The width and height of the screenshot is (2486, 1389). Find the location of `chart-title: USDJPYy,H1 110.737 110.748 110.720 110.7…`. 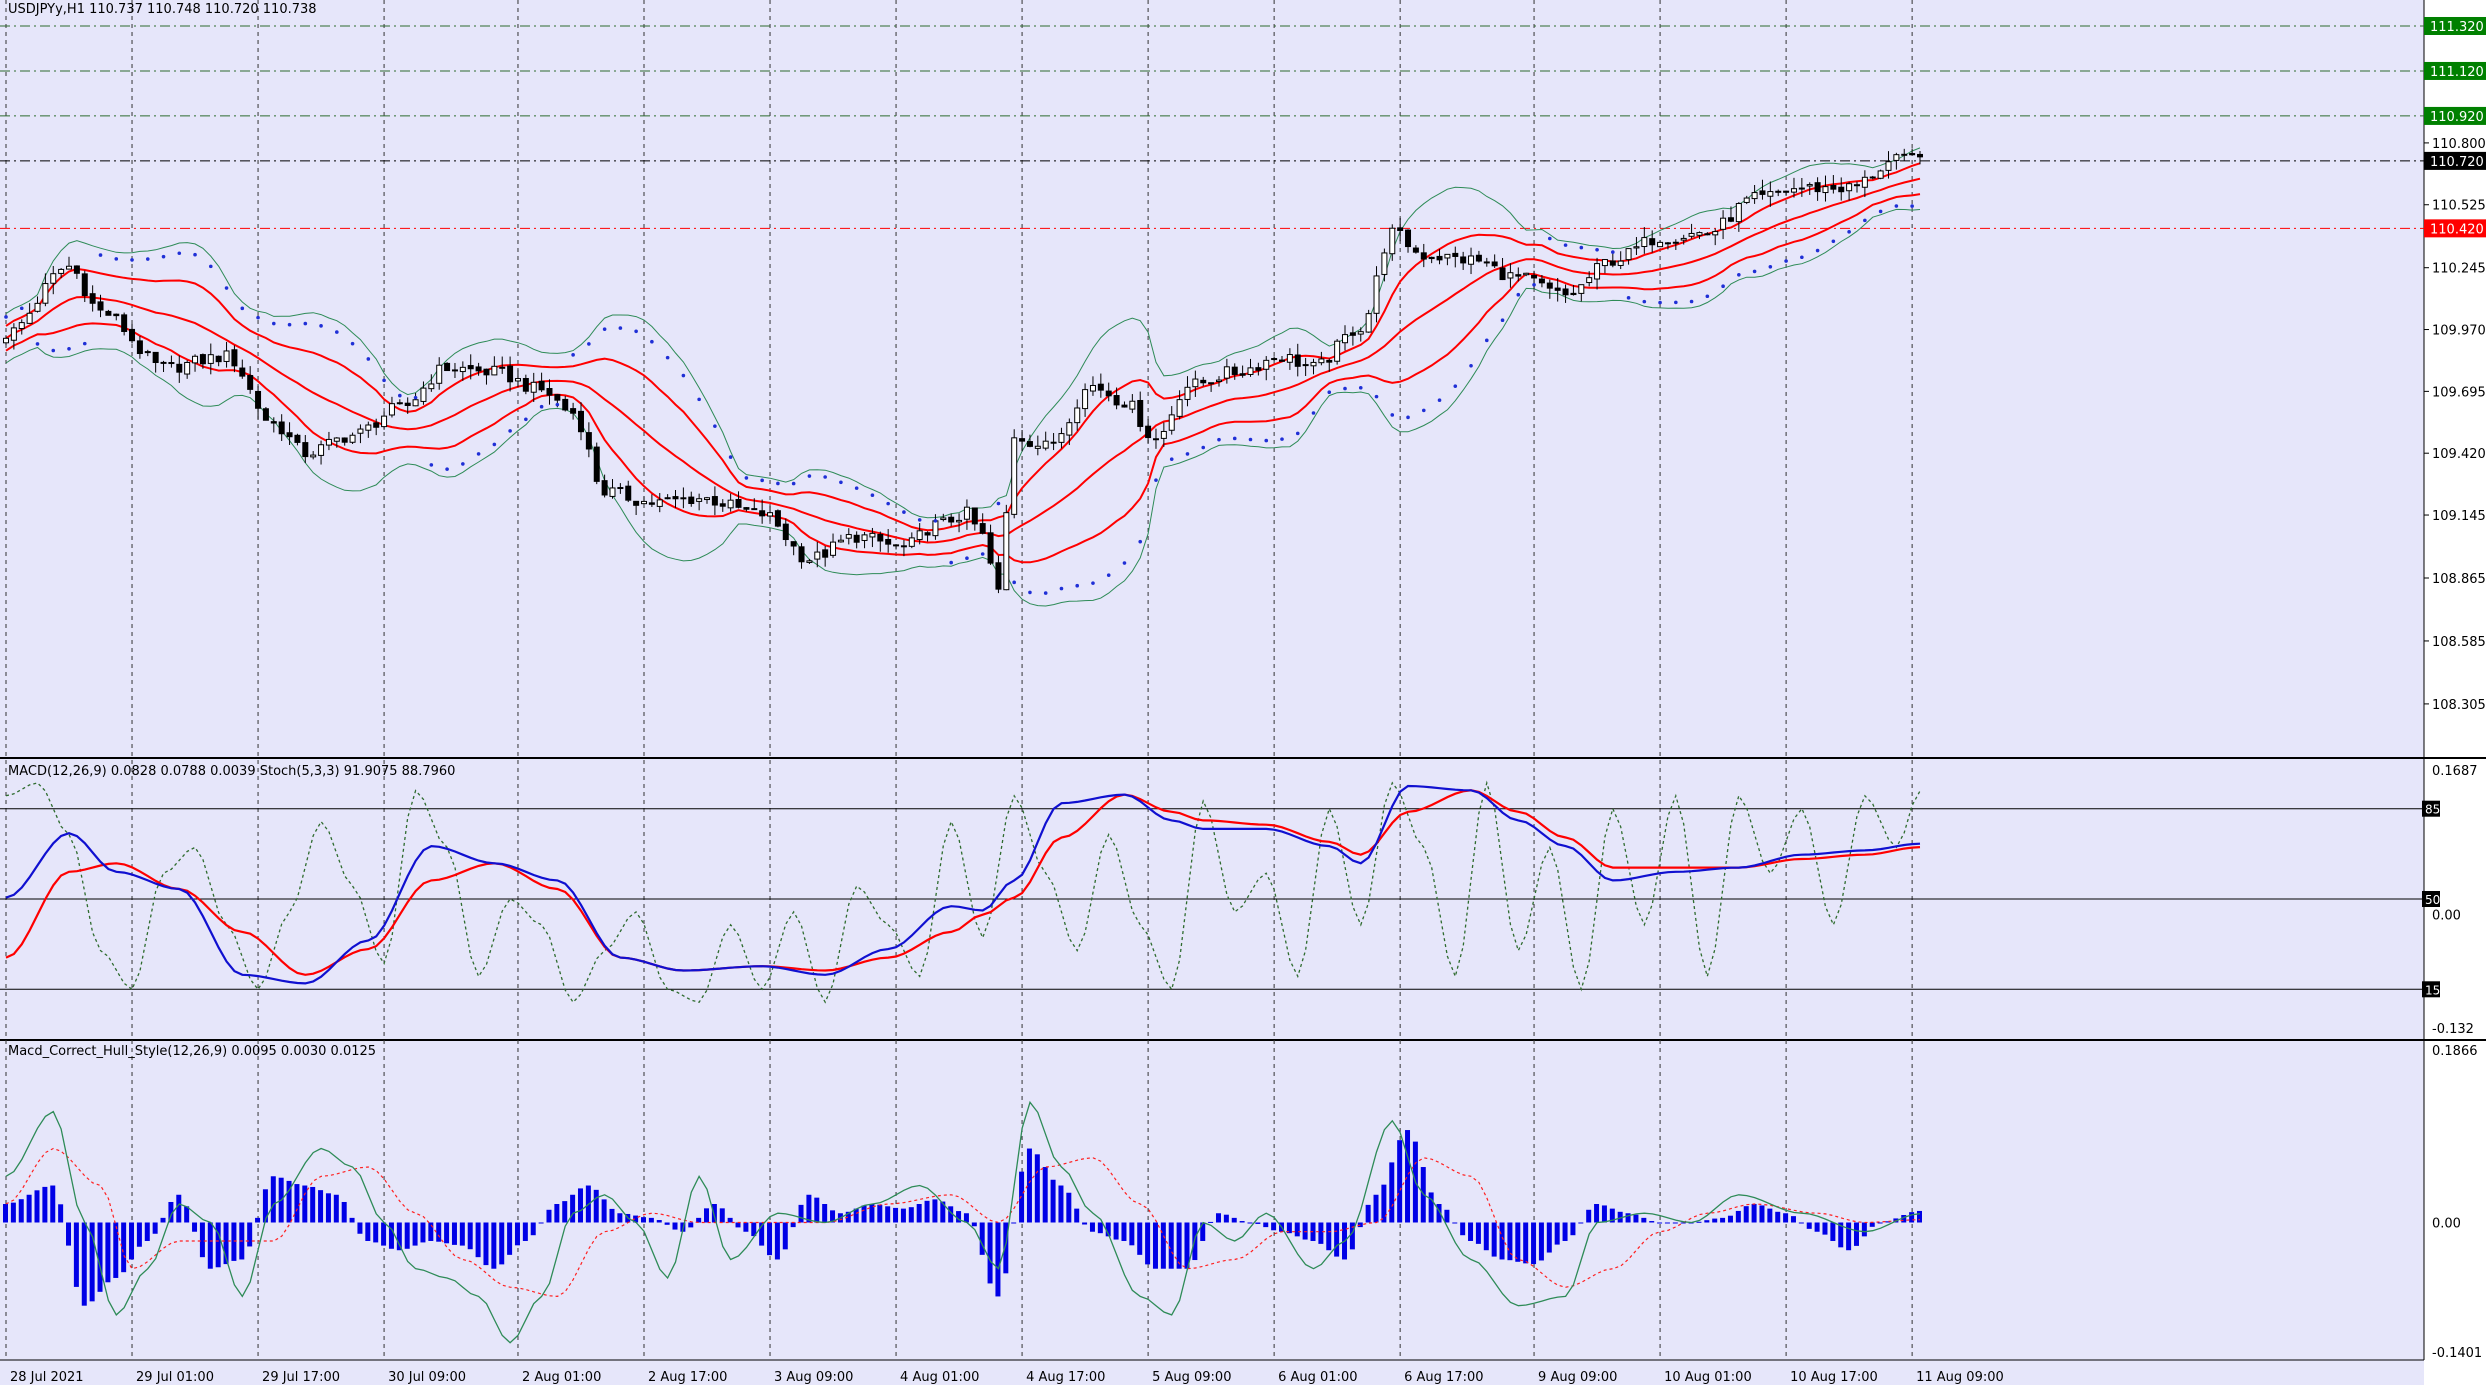

chart-title: USDJPYy,H1 110.737 110.748 110.720 110.7… is located at coordinates (162, 9).